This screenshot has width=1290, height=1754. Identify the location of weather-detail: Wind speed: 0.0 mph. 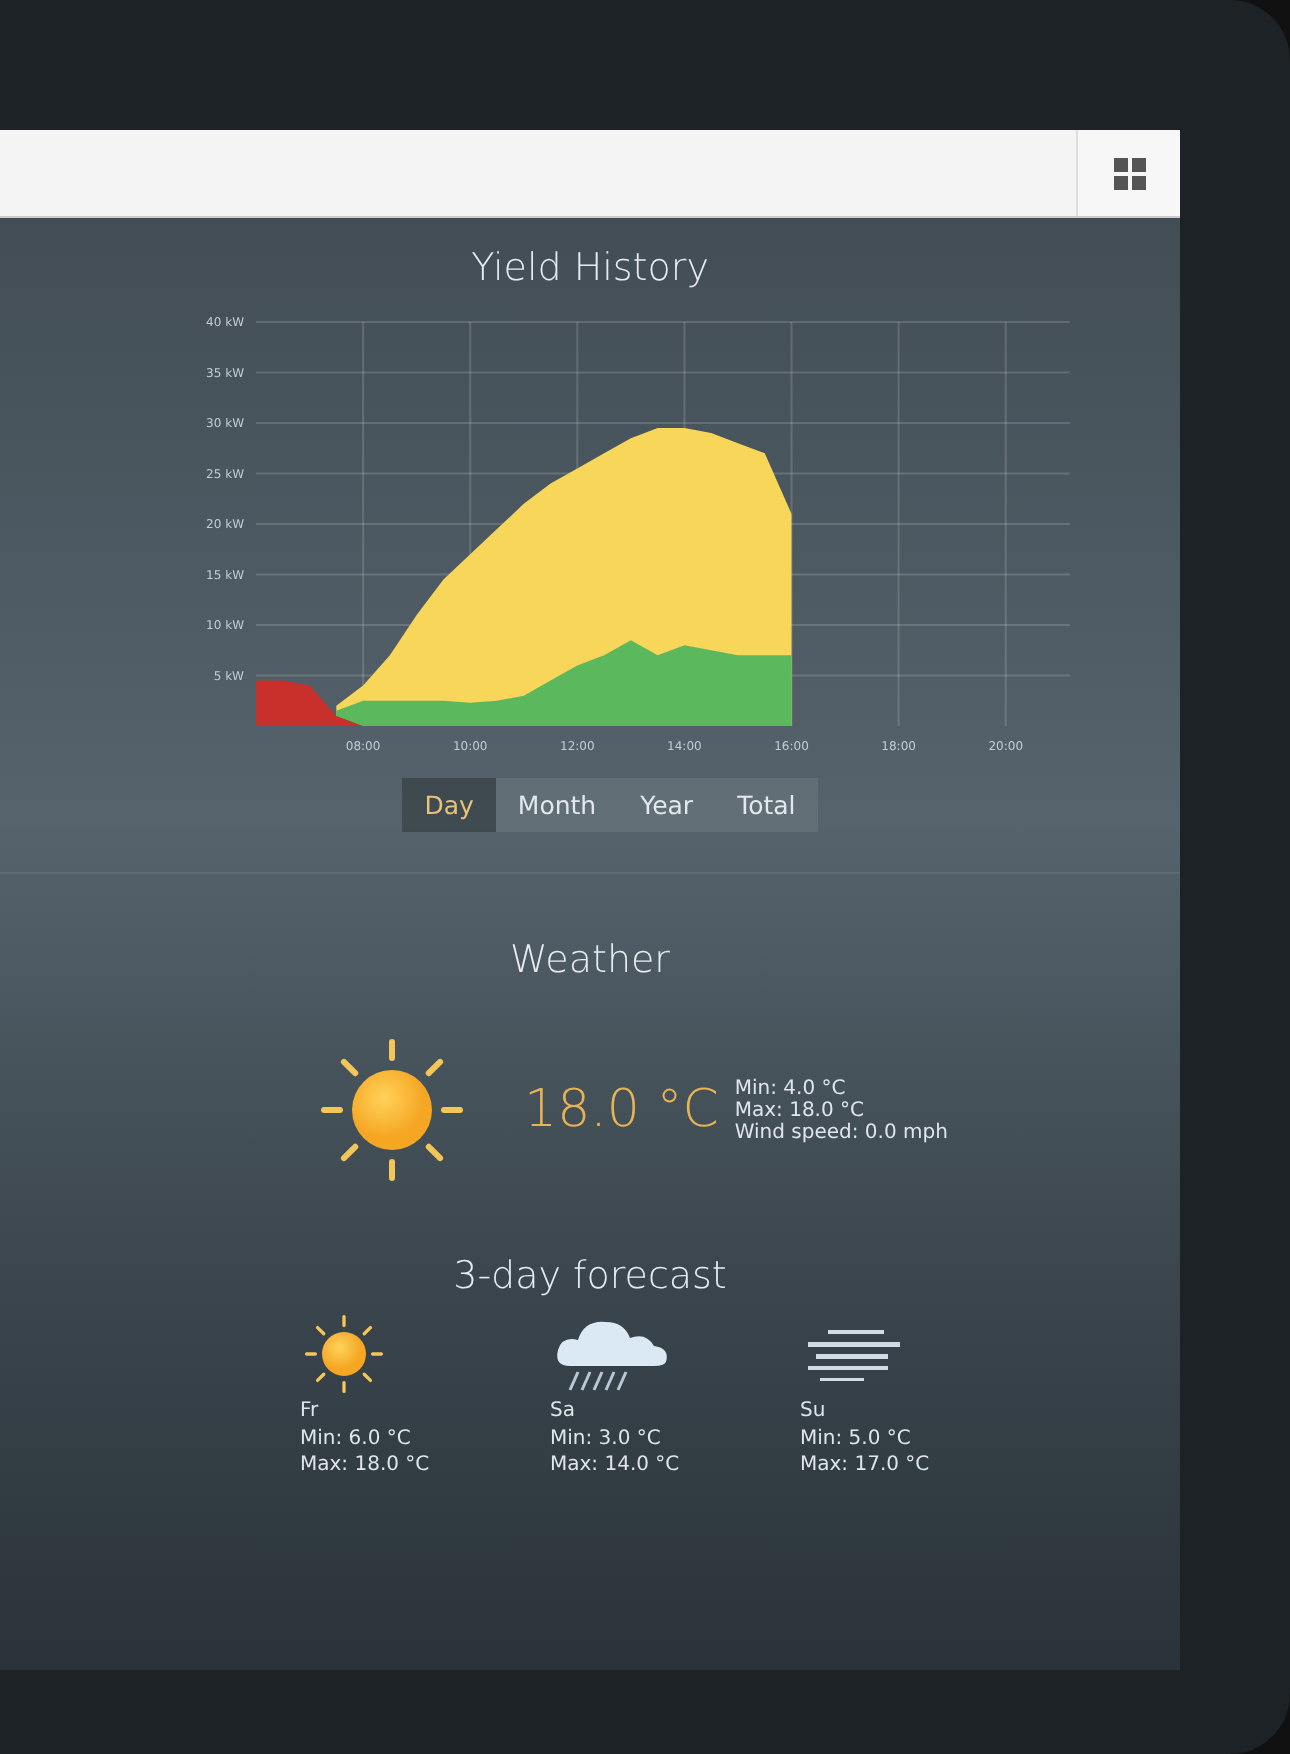
(841, 1132).